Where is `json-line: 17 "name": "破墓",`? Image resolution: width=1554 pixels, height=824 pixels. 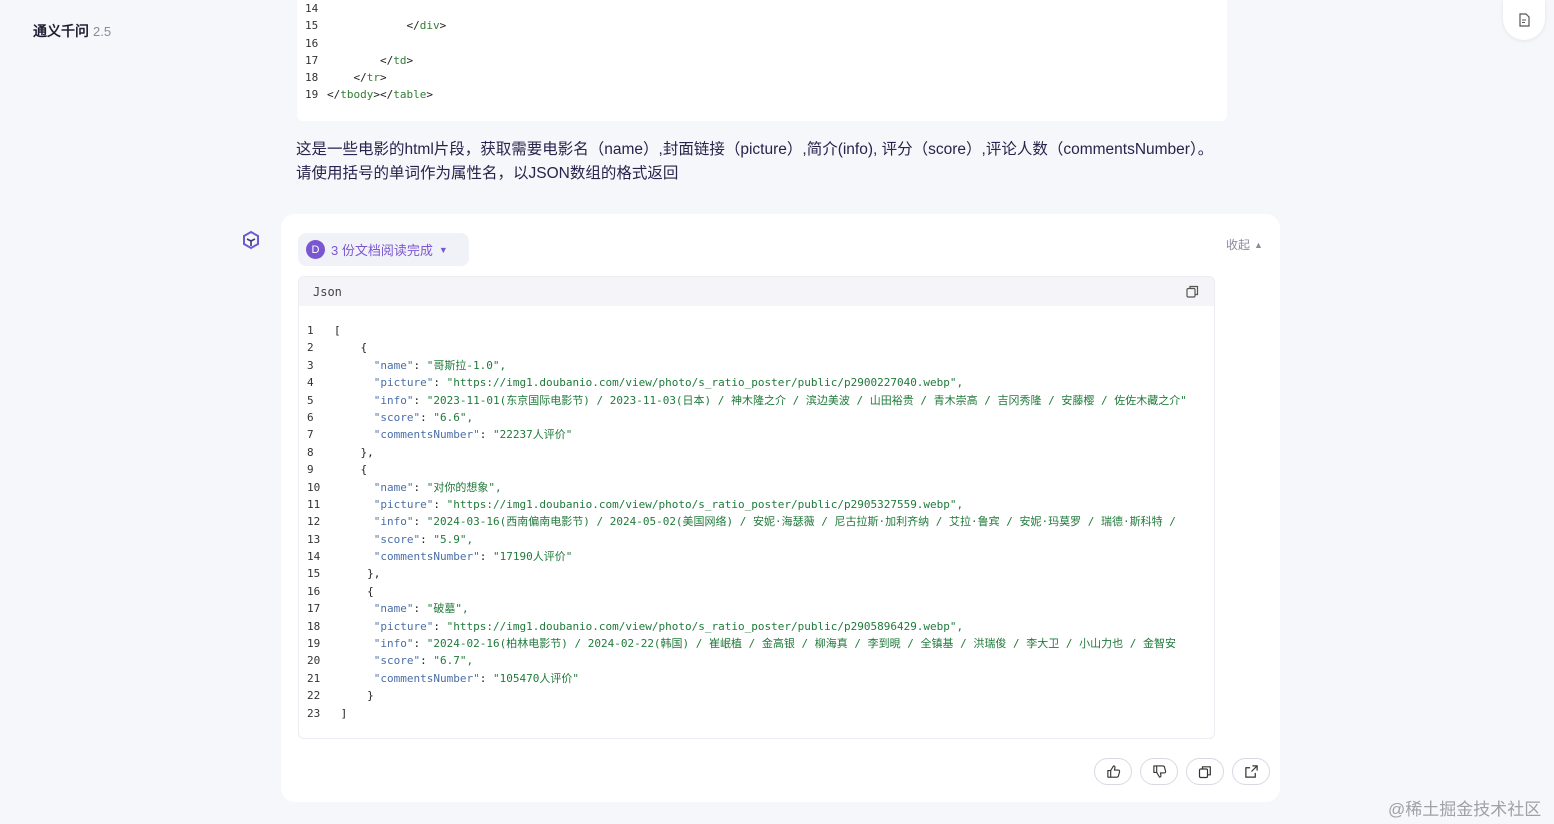
json-line: 17 "name": "破墓", is located at coordinates (756, 608).